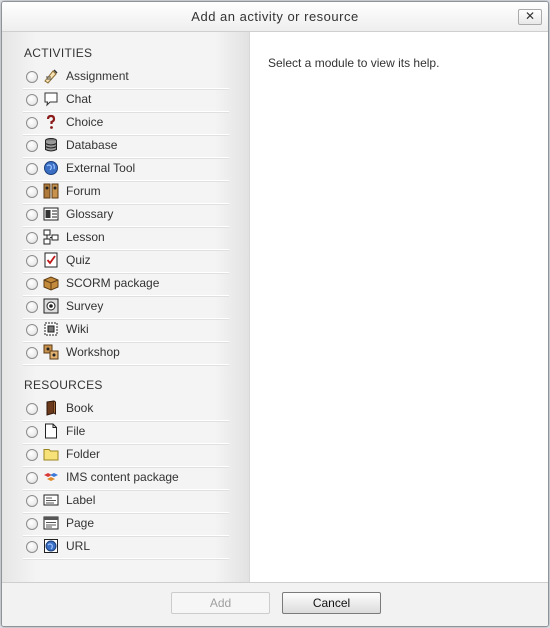  Describe the element at coordinates (126, 409) in the screenshot. I see `option-book: Book` at that location.